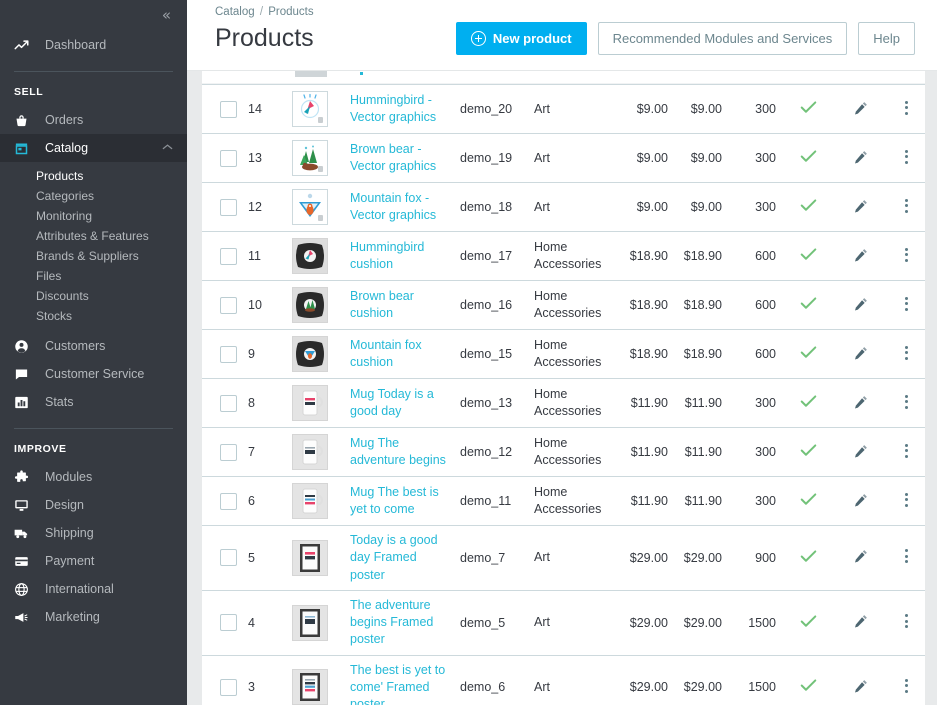 This screenshot has width=937, height=705. Describe the element at coordinates (401, 109) in the screenshot. I see `product-name-link: Hummingbird - Vector graphics` at that location.